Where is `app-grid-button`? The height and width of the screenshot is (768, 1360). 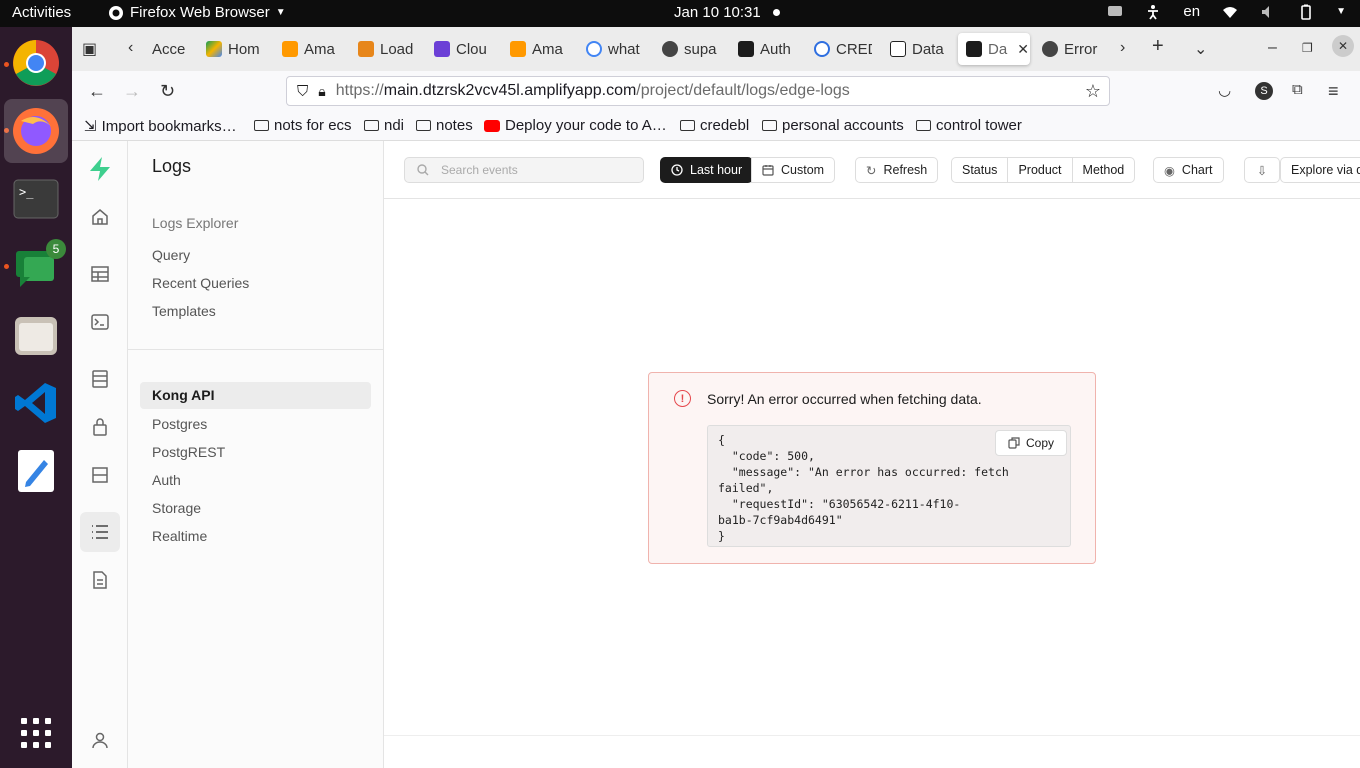
app-grid-button is located at coordinates (36, 733).